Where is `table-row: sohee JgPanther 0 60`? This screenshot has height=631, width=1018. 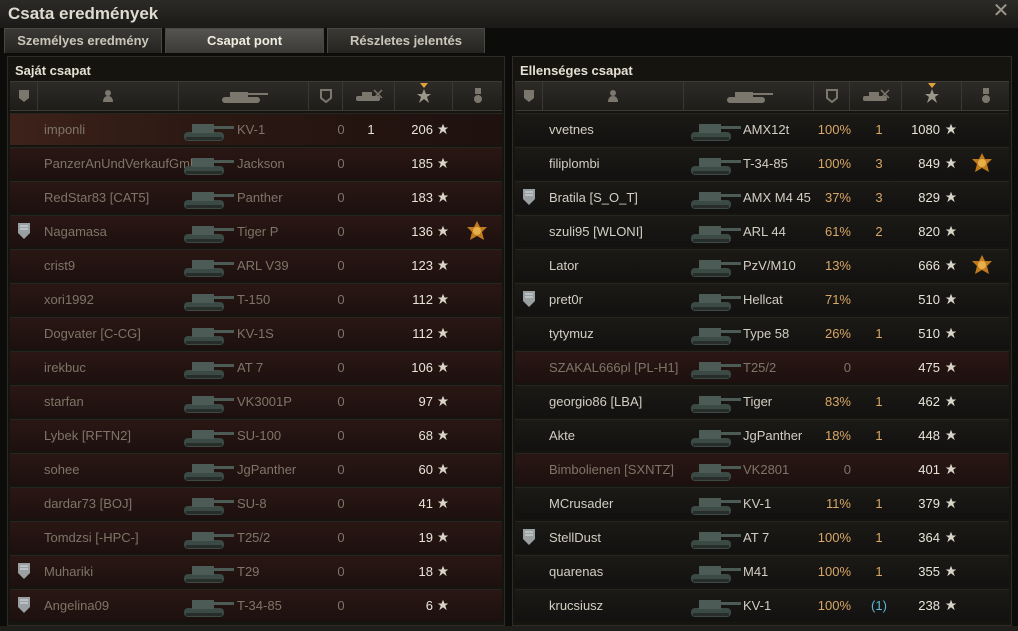
table-row: sohee JgPanther 0 60 is located at coordinates (256, 469).